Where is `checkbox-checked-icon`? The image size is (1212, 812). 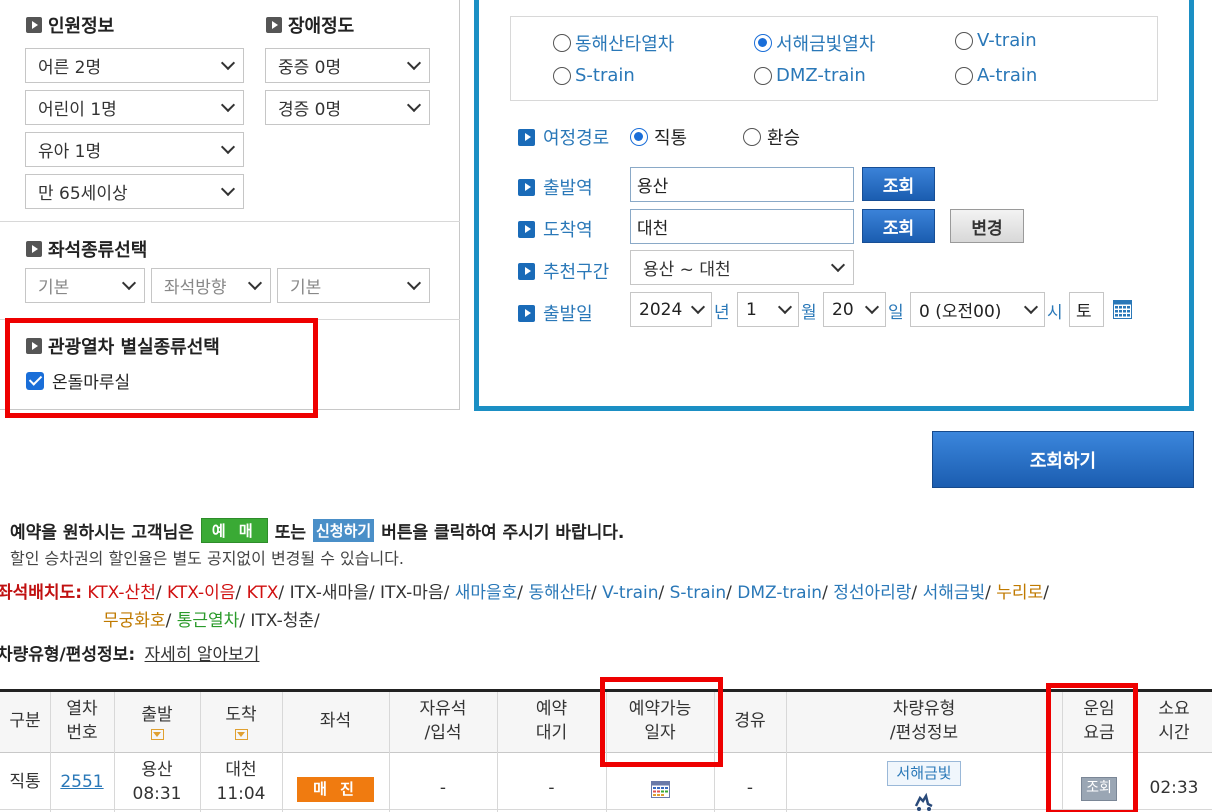
checkbox-checked-icon is located at coordinates (35, 380).